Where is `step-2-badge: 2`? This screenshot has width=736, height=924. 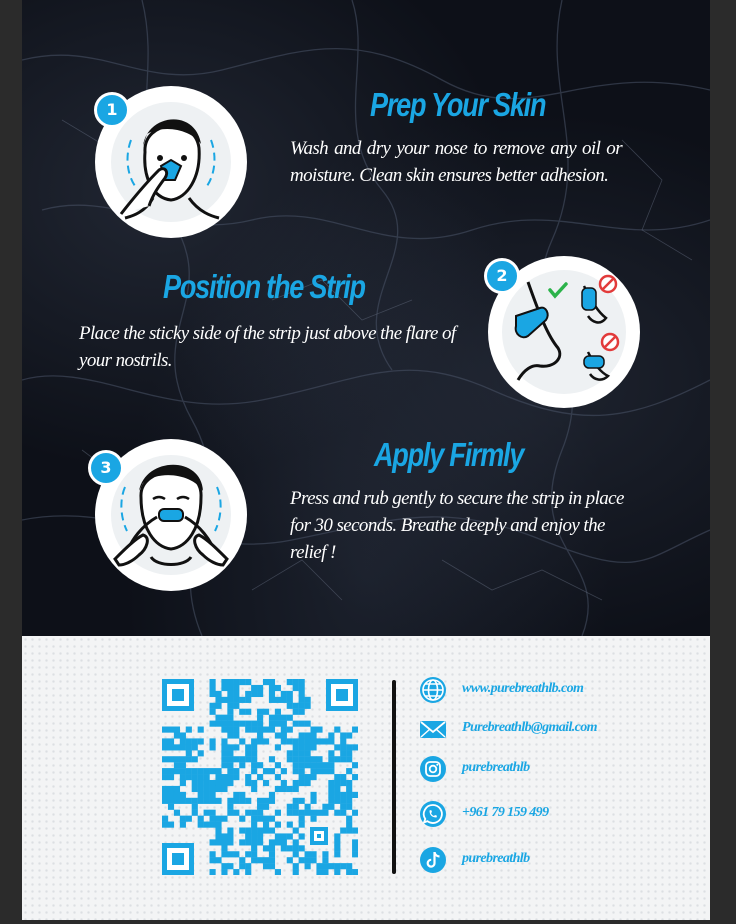
step-2-badge: 2 is located at coordinates (502, 276).